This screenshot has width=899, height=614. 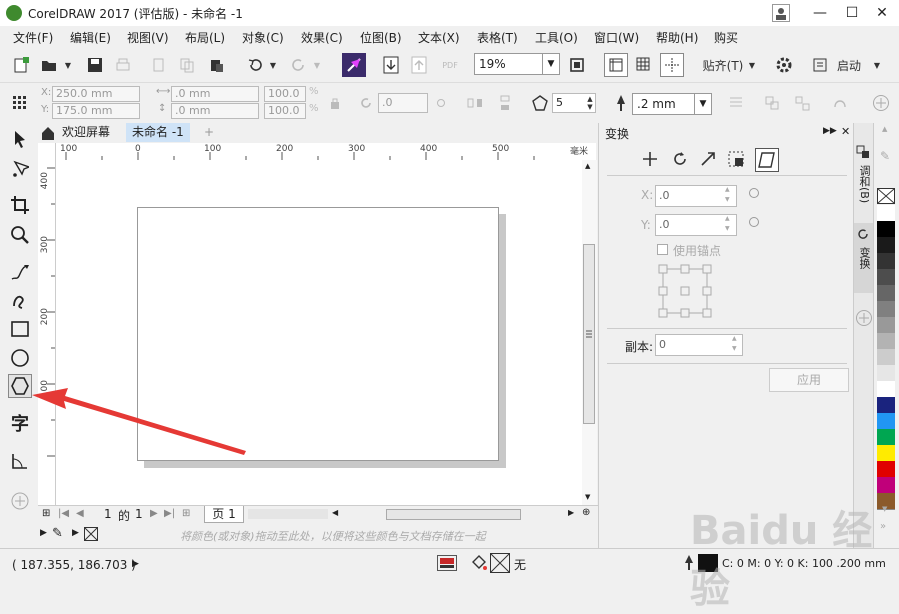 What do you see at coordinates (500, 563) in the screenshot?
I see `fill-none-swatch` at bounding box center [500, 563].